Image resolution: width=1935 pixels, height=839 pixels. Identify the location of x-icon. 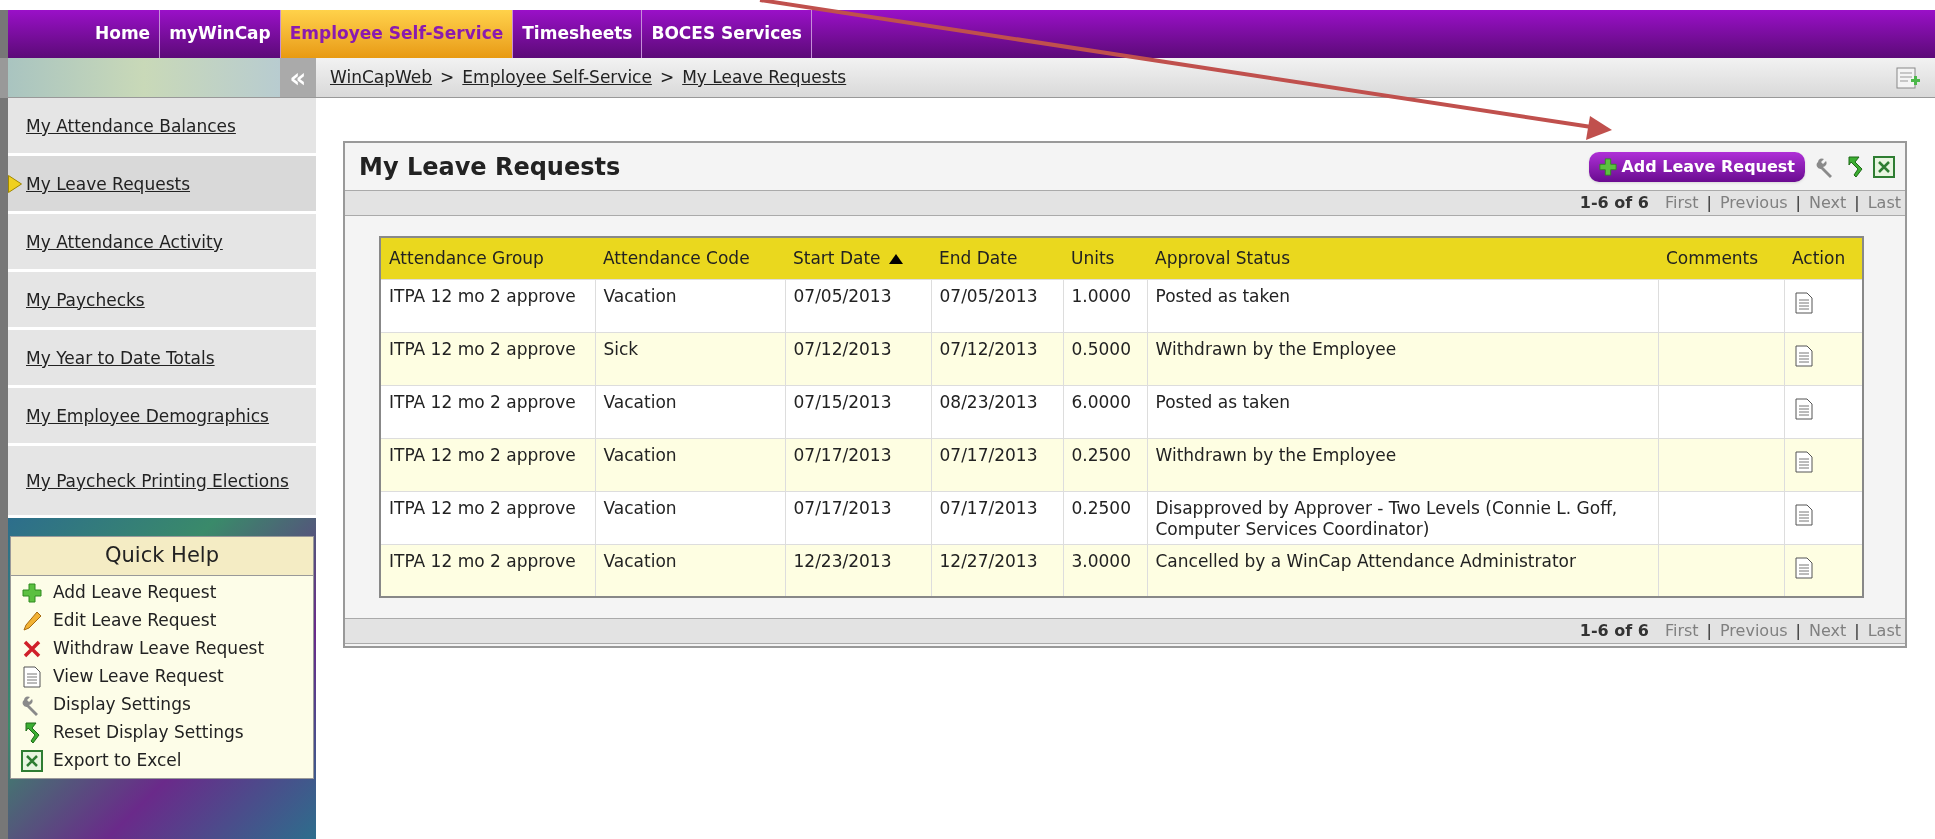
(32, 648).